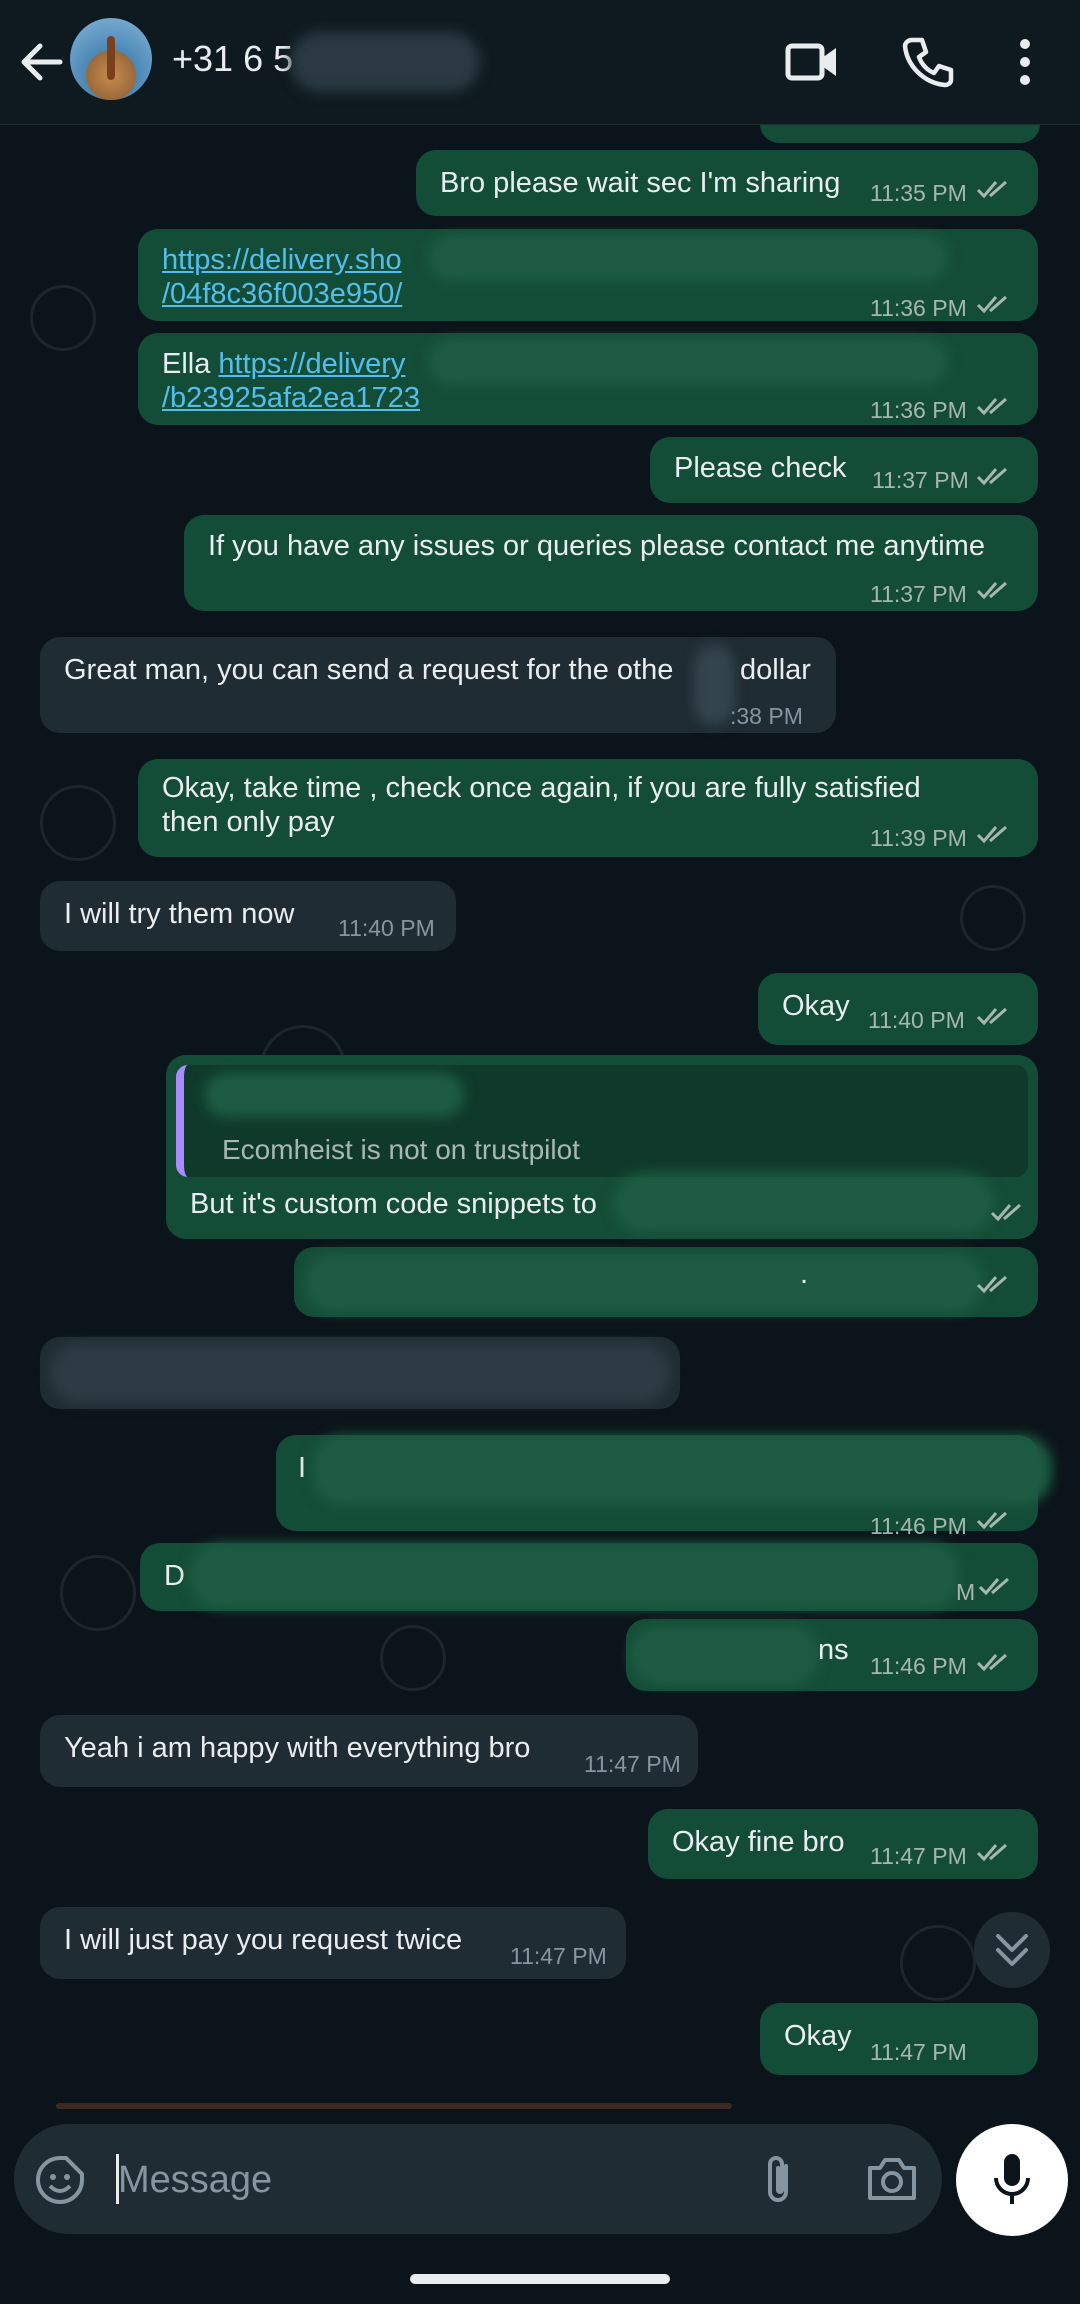 The image size is (1080, 2304). I want to click on message-text: Okay fine bro, so click(758, 1842).